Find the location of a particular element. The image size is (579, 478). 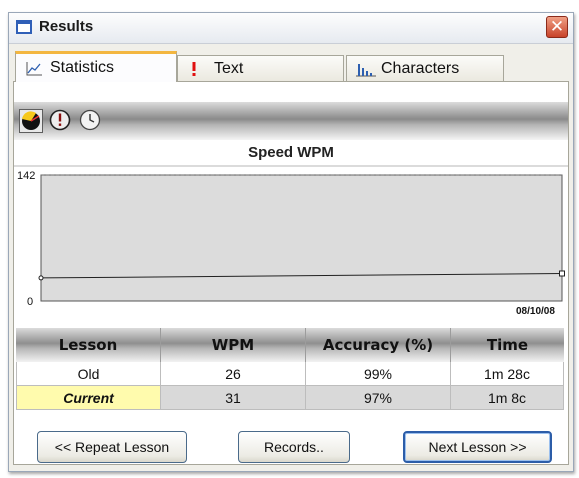

cell-lesson: Current is located at coordinates (88, 398).